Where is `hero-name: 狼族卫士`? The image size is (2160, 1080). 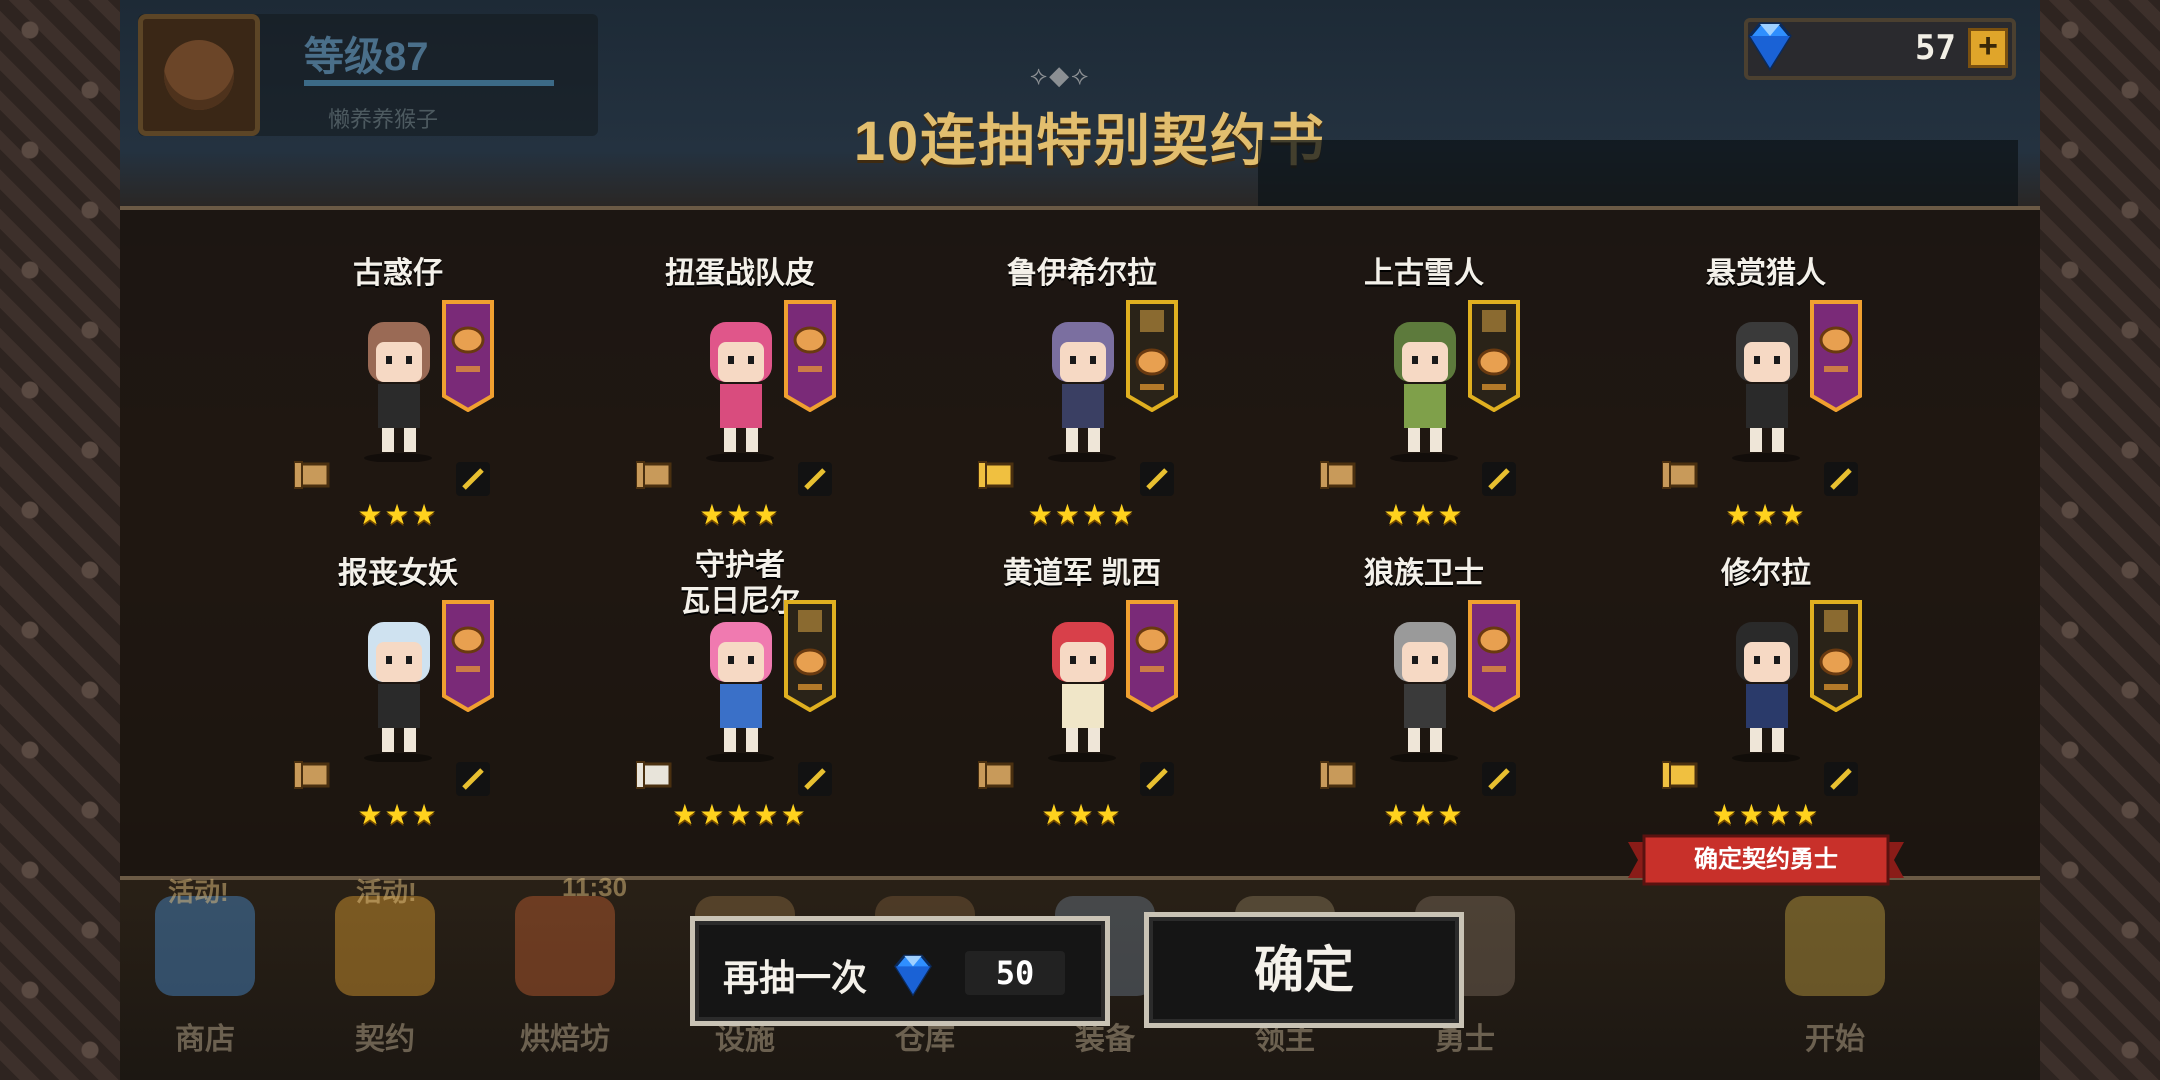 hero-name: 狼族卫士 is located at coordinates (1424, 573).